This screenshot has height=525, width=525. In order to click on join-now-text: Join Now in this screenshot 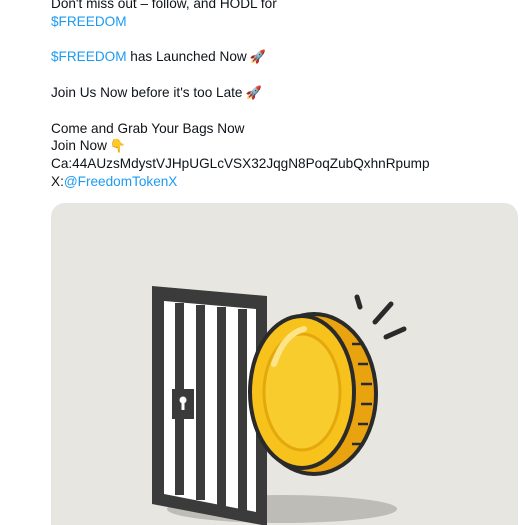, I will do `click(79, 146)`.